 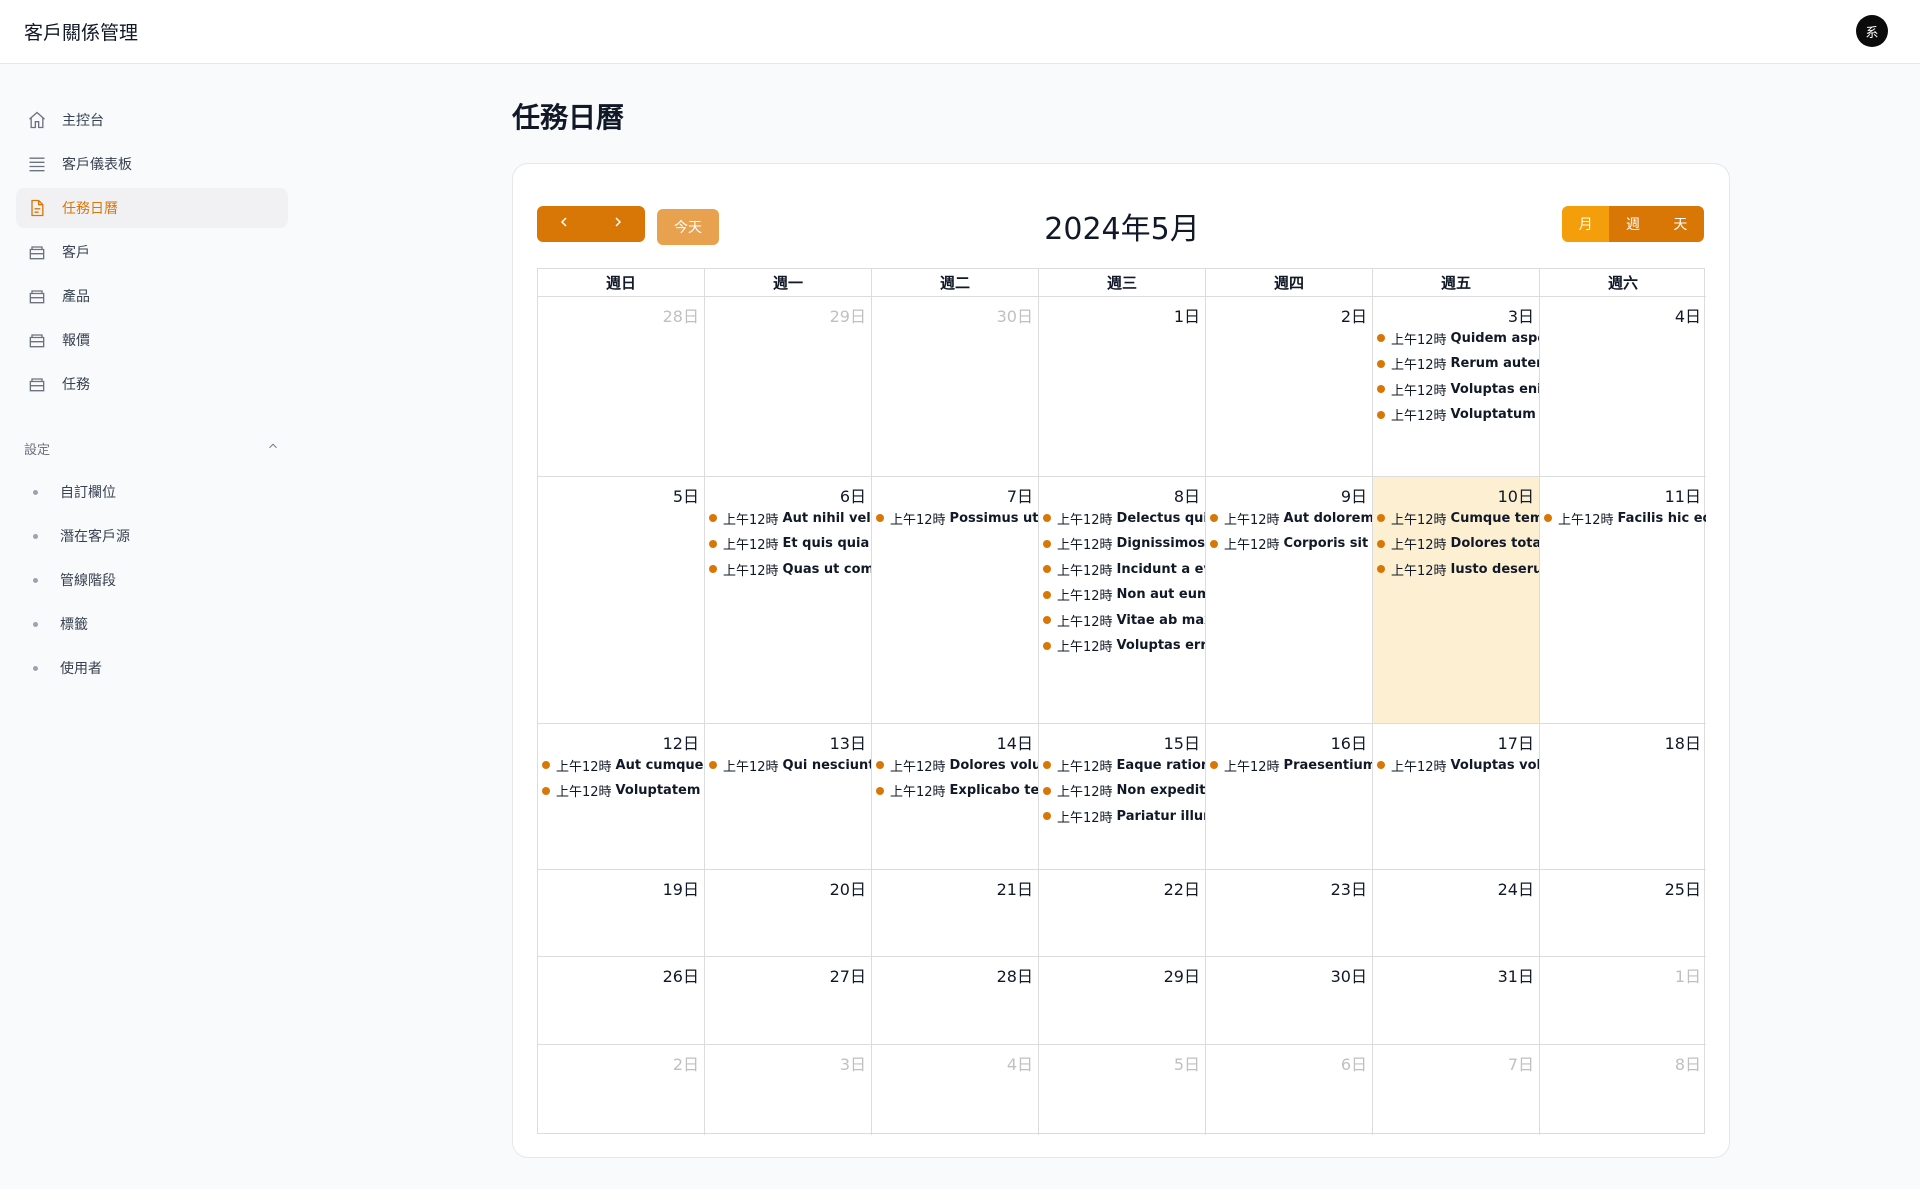 What do you see at coordinates (623, 765) in the screenshot?
I see `calendar-event: 上午12時Aut cumque et` at bounding box center [623, 765].